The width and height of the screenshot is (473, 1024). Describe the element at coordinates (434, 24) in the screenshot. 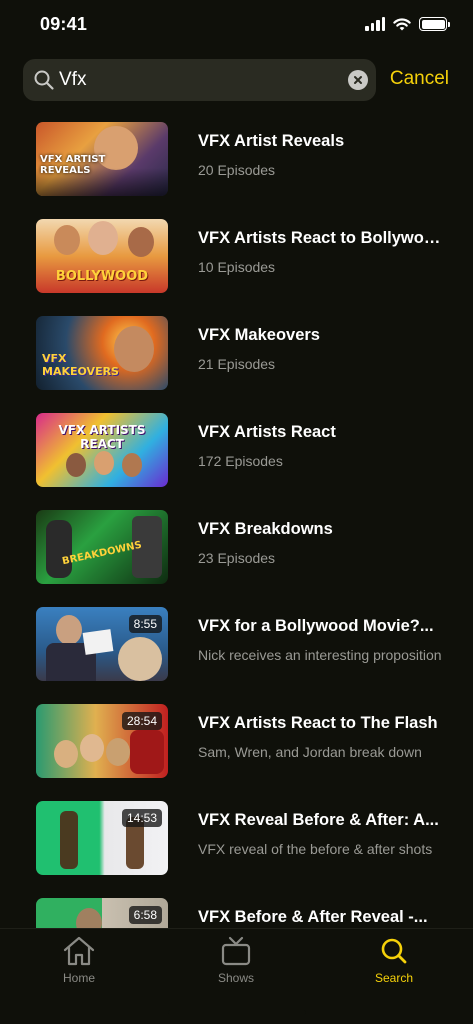

I see `battery-icon` at that location.